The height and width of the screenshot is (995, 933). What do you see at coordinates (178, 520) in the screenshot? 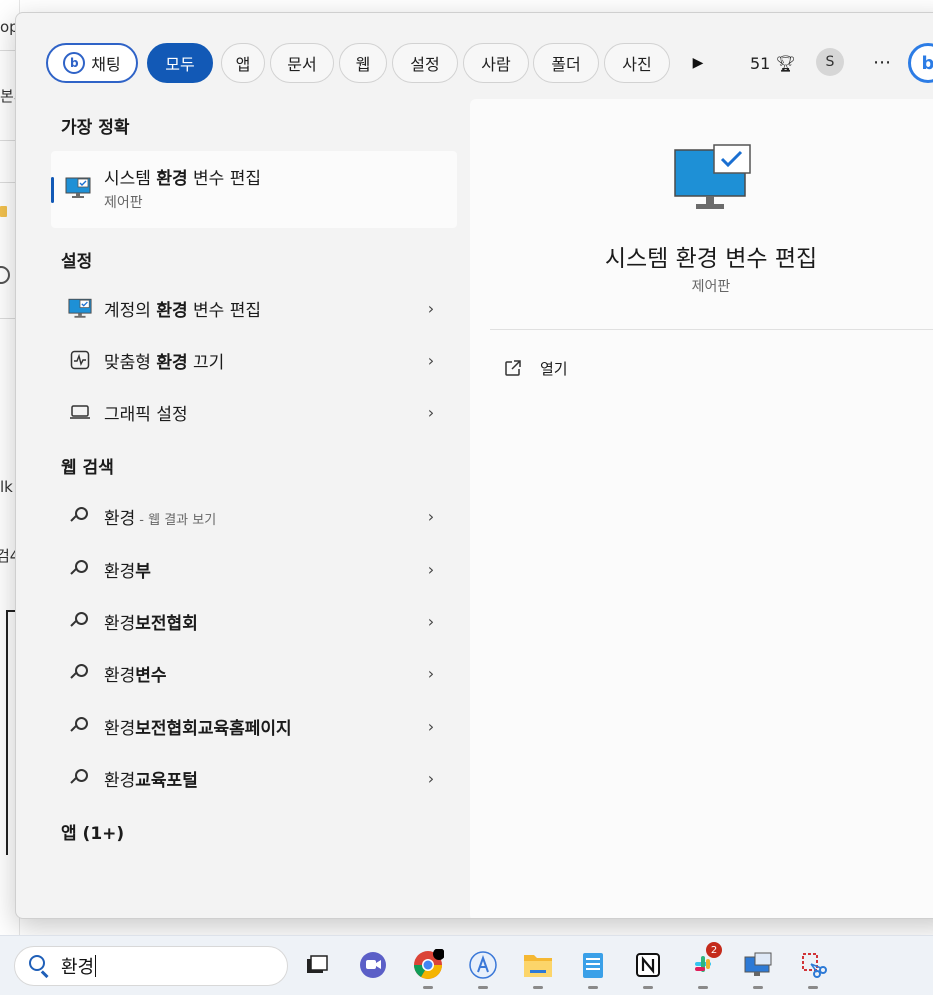
I see `label-suffix: - 웹 결과 보기` at bounding box center [178, 520].